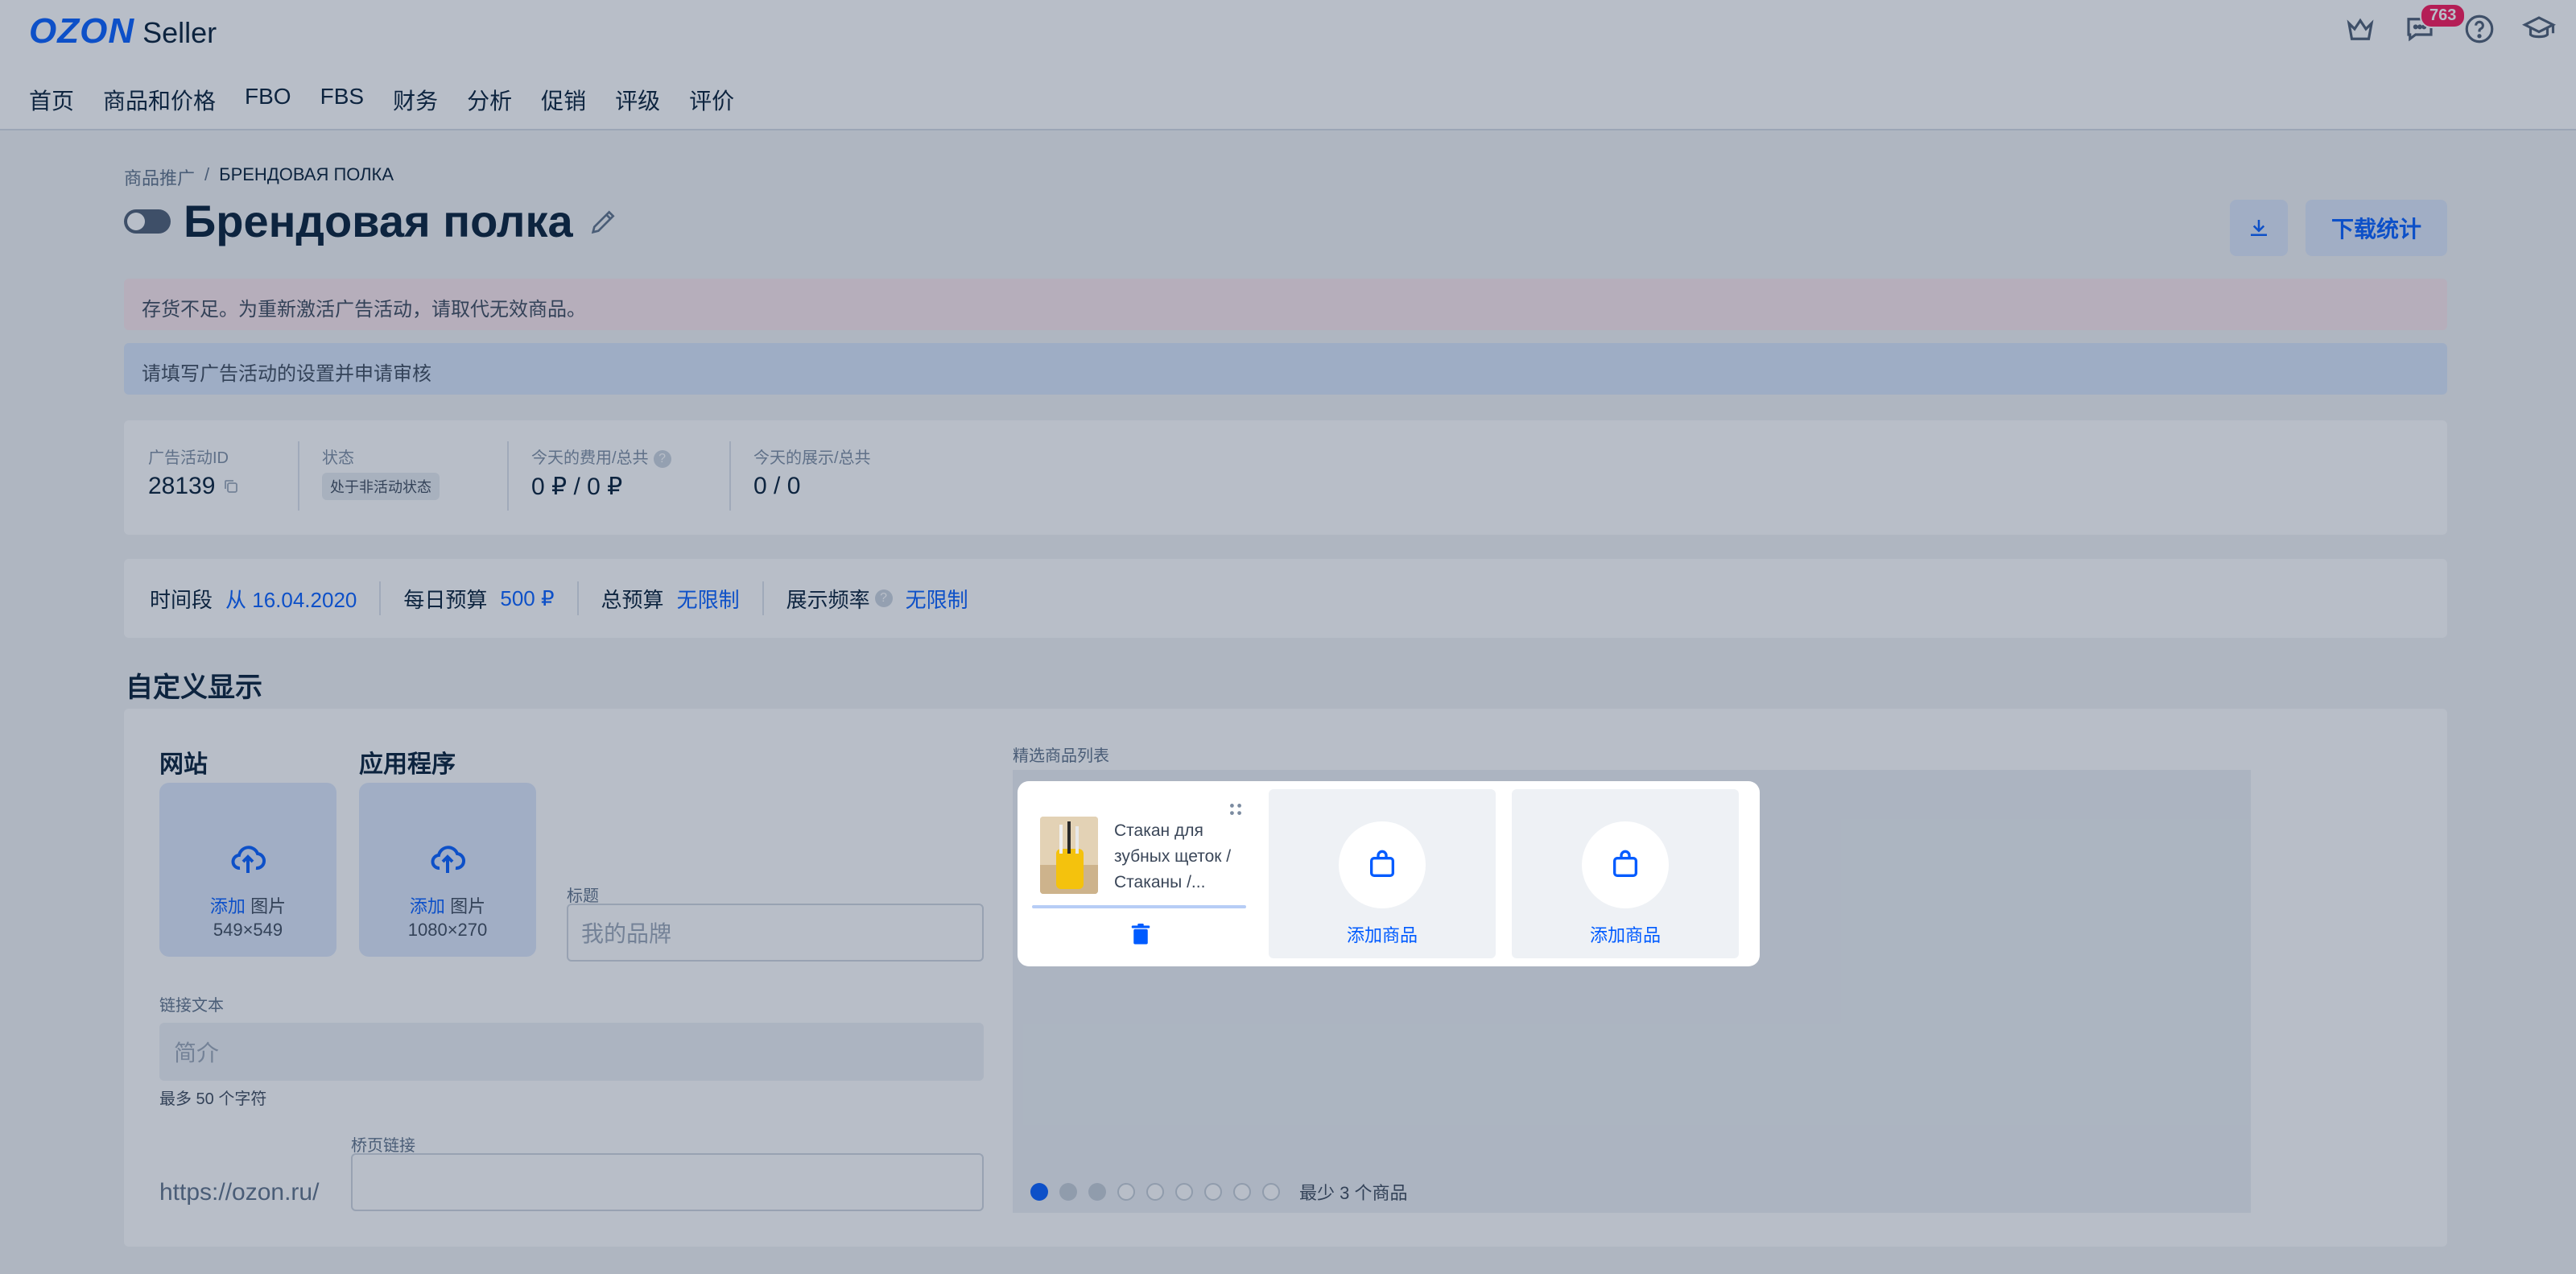  Describe the element at coordinates (1236, 809) in the screenshot. I see `drag-handle-icon` at that location.